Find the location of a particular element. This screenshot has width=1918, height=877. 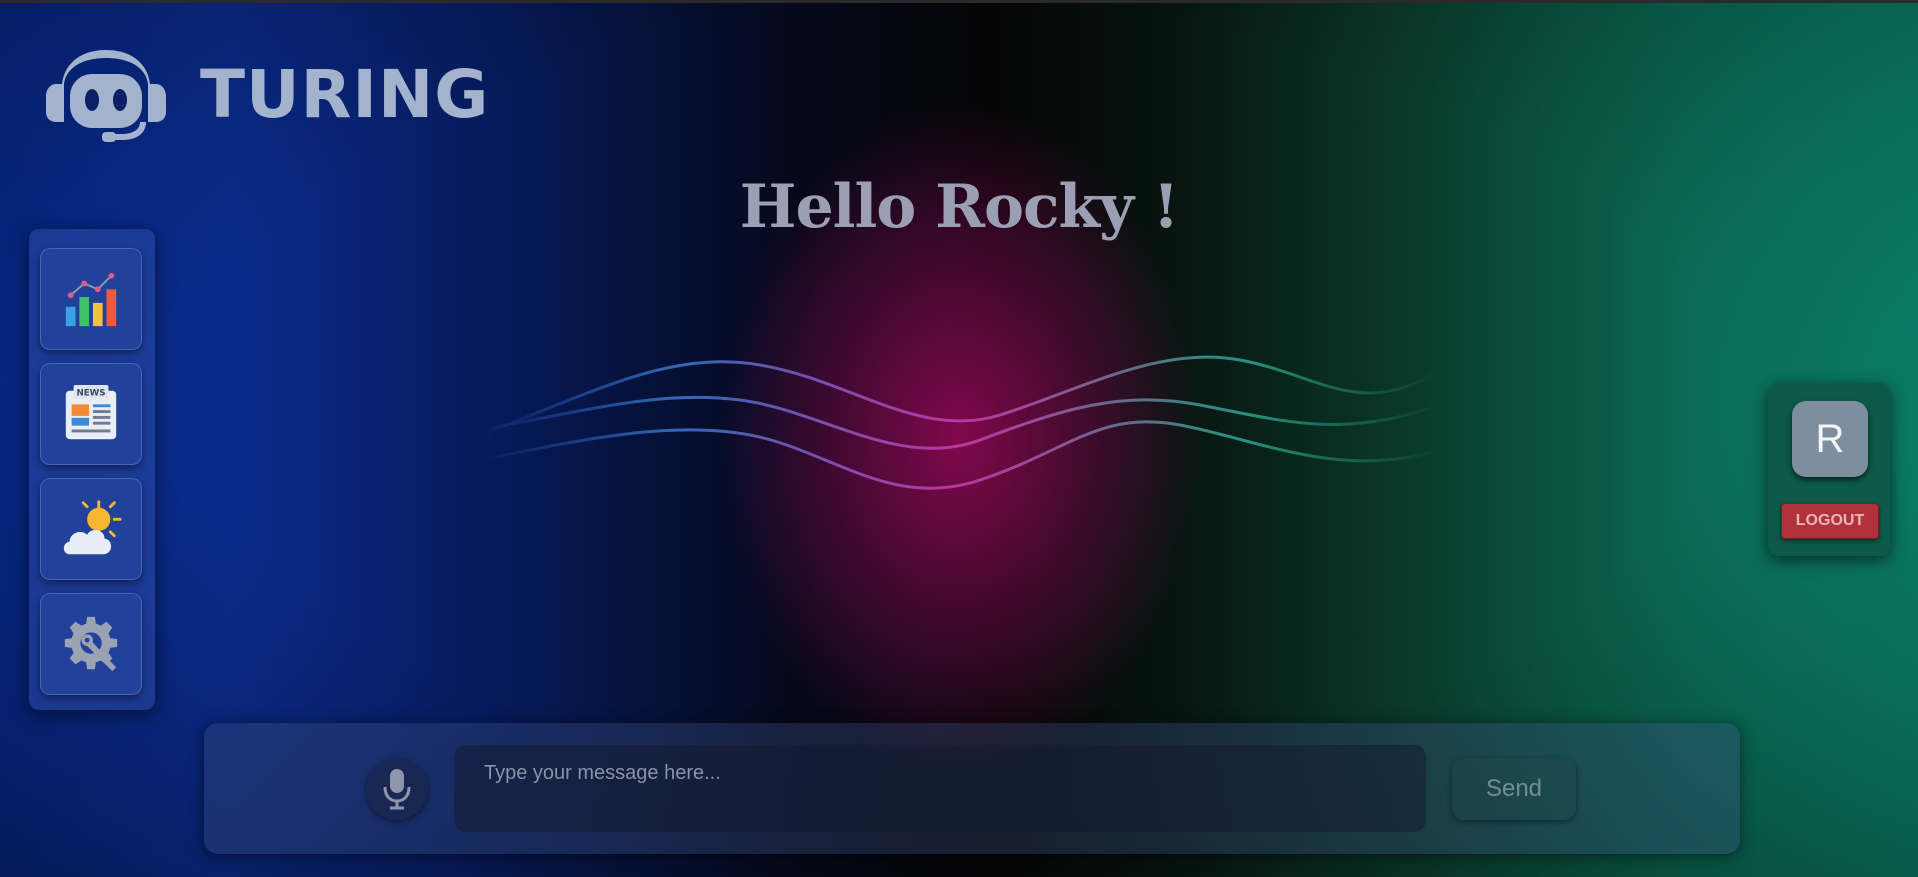

sidebar-item-settings is located at coordinates (91, 644).